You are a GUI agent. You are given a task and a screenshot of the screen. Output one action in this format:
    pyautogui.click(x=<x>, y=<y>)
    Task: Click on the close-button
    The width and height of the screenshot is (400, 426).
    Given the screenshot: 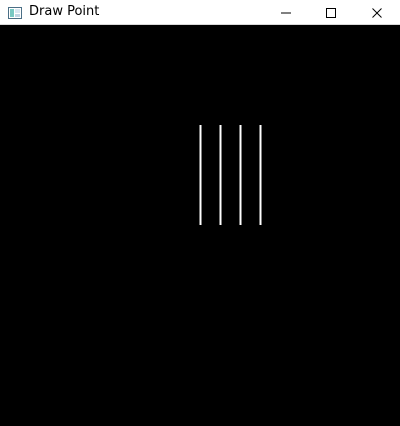 What is the action you would take?
    pyautogui.click(x=377, y=12)
    